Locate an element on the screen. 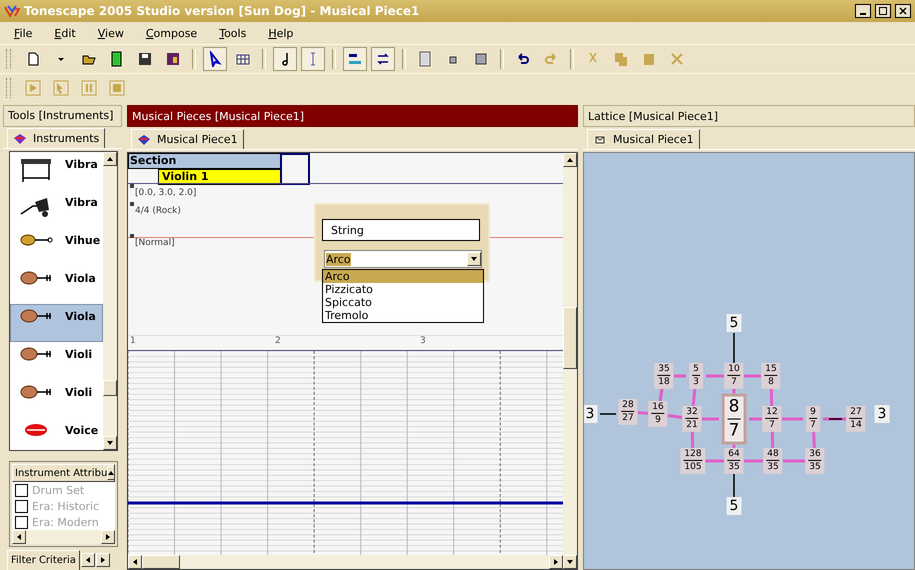 Image resolution: width=915 pixels, height=570 pixels. dropdown-button is located at coordinates (474, 259).